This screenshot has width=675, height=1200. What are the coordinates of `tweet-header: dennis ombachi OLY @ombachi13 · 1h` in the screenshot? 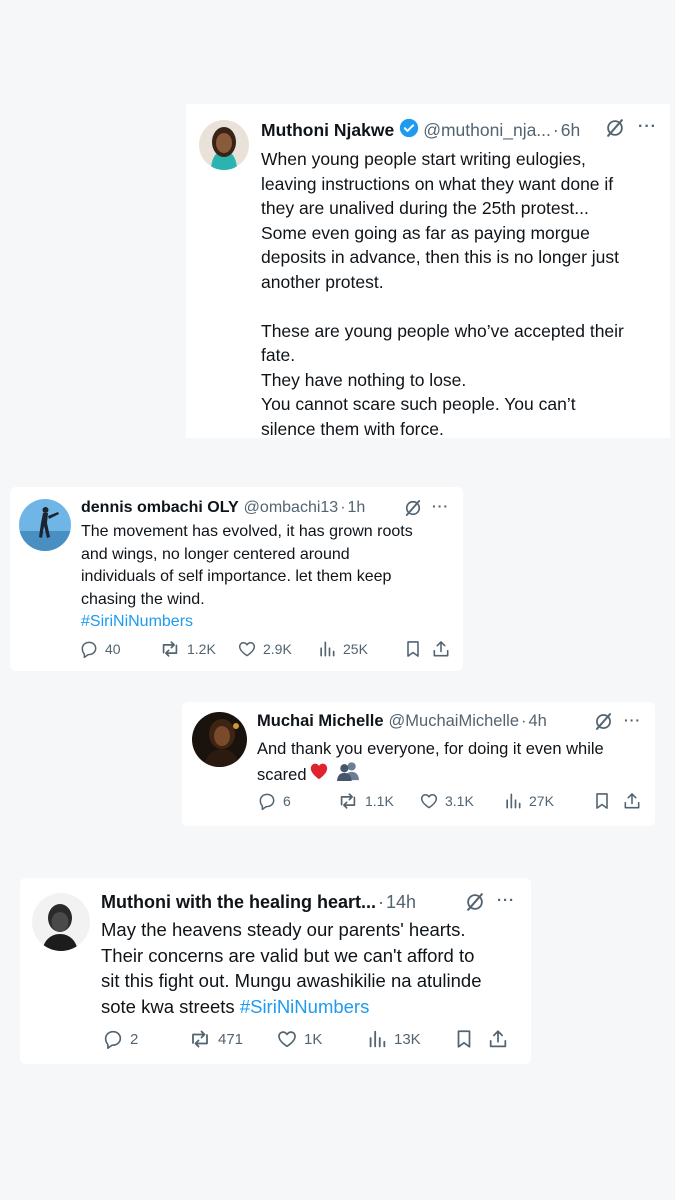 It's located at (223, 508).